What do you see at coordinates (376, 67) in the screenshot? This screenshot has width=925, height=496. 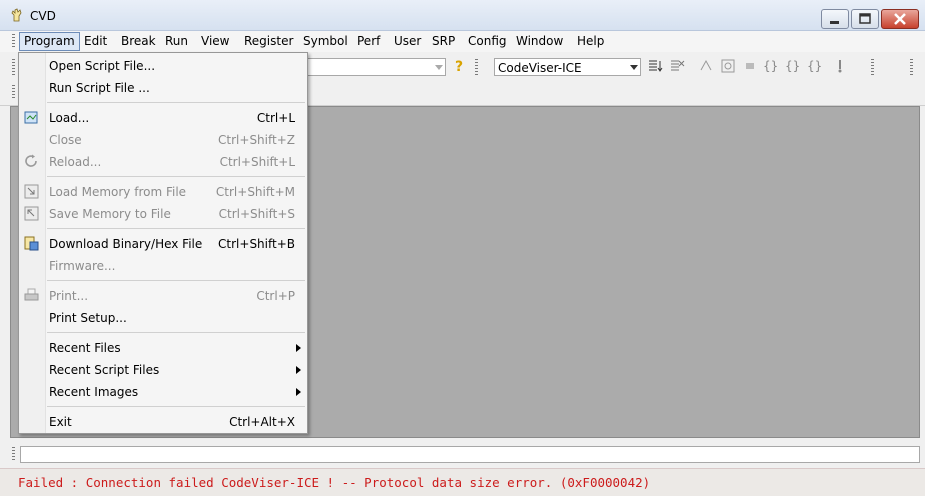 I see `file-combo` at bounding box center [376, 67].